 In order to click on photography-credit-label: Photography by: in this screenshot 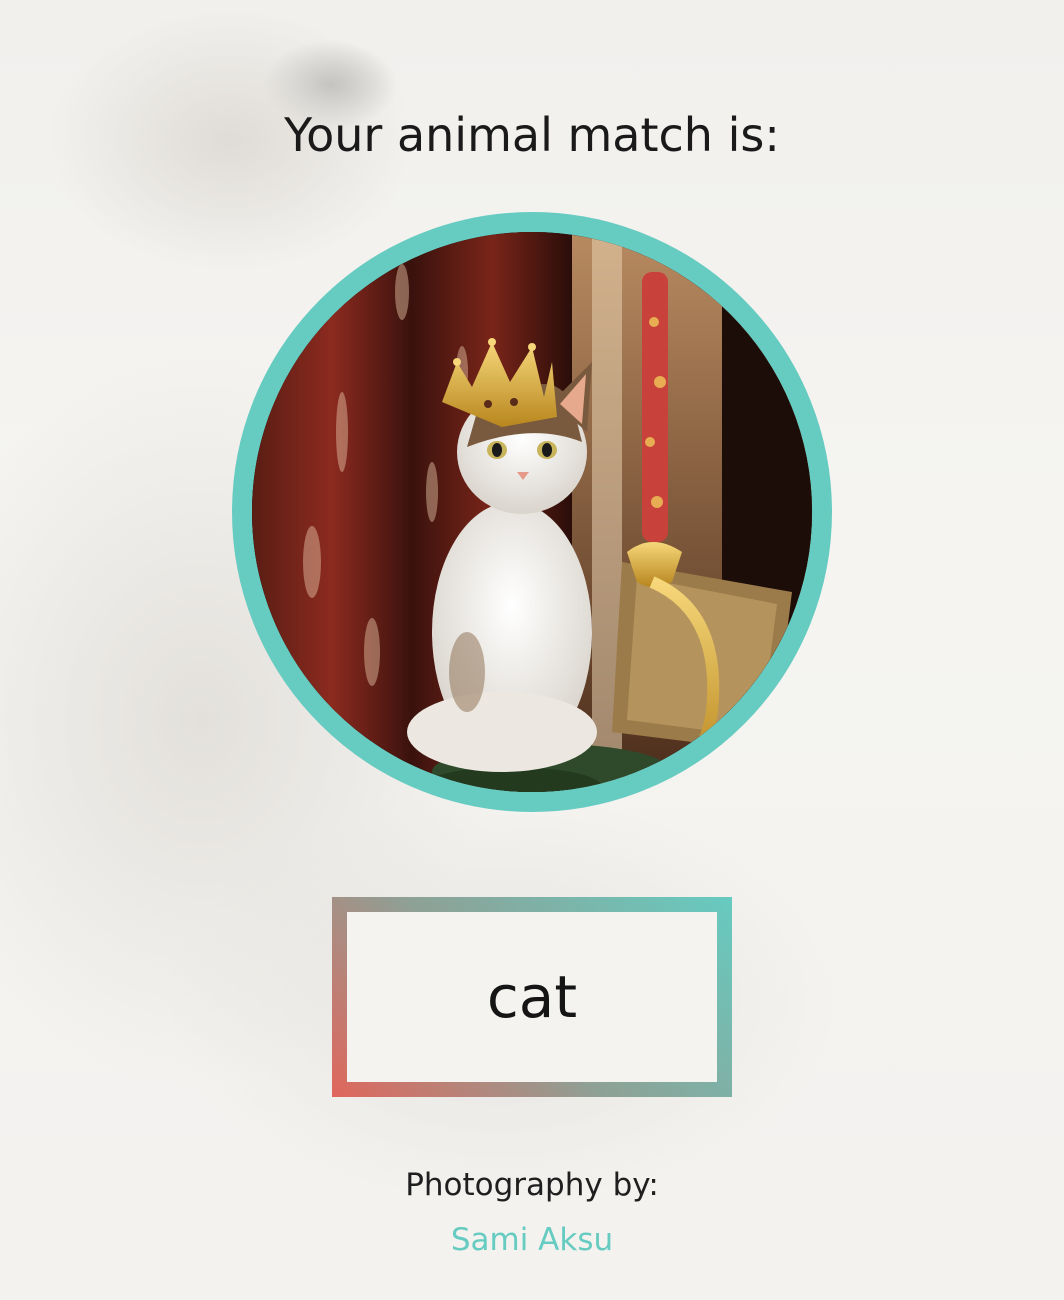, I will do `click(532, 1185)`.